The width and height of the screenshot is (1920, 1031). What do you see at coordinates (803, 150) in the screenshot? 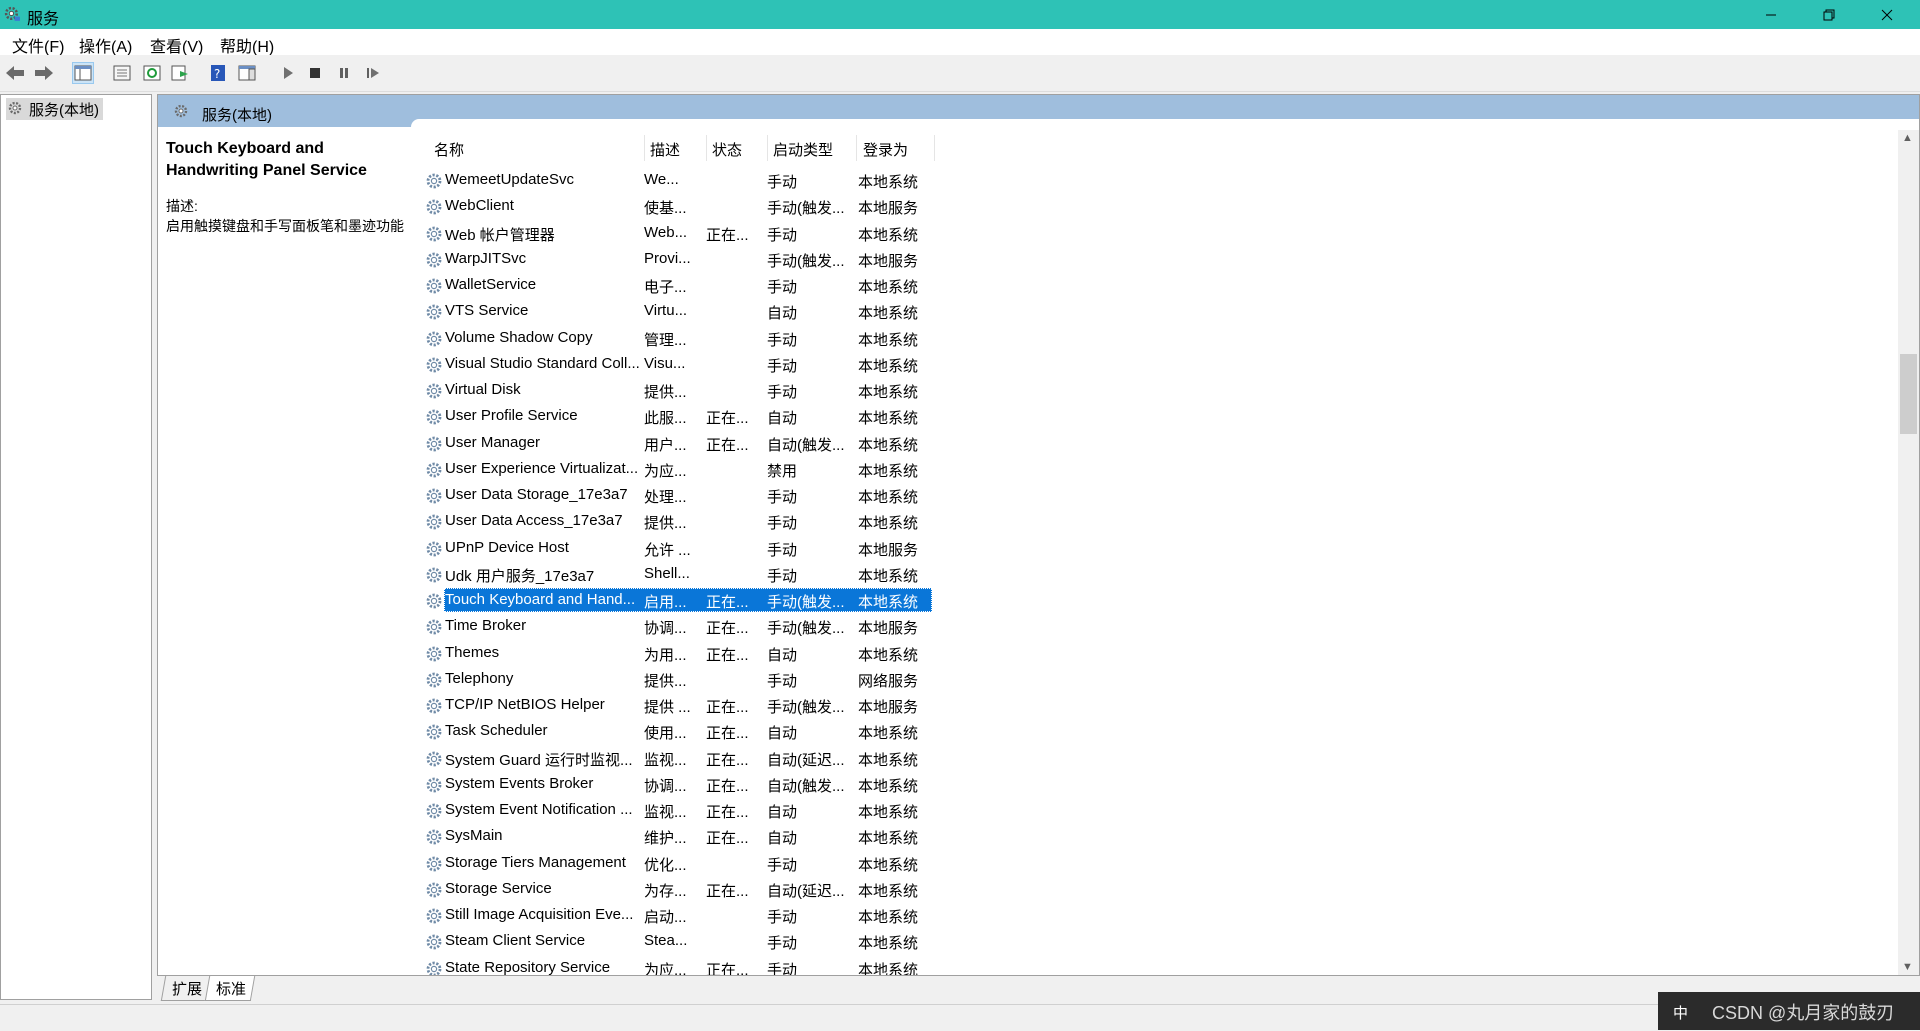
I see `column-header-startup-type: 启动类型` at bounding box center [803, 150].